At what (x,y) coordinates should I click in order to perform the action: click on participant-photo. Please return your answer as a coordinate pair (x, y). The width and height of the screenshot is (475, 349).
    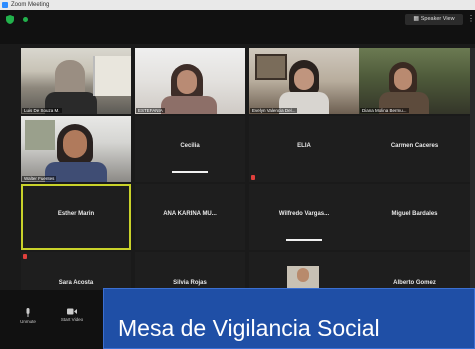
    Looking at the image, I should click on (303, 278).